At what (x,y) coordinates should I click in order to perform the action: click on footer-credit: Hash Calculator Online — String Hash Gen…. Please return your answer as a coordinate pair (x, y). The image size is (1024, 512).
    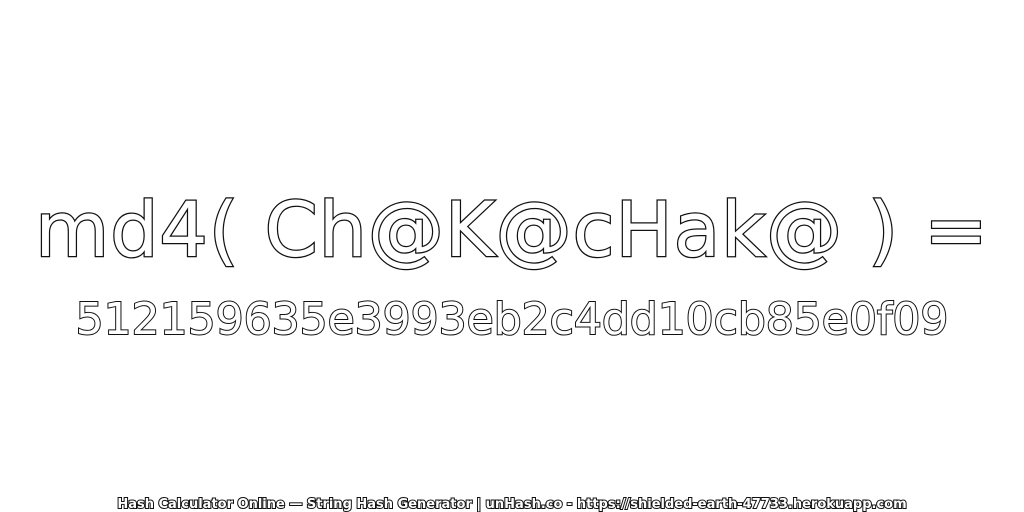
    Looking at the image, I should click on (511, 504).